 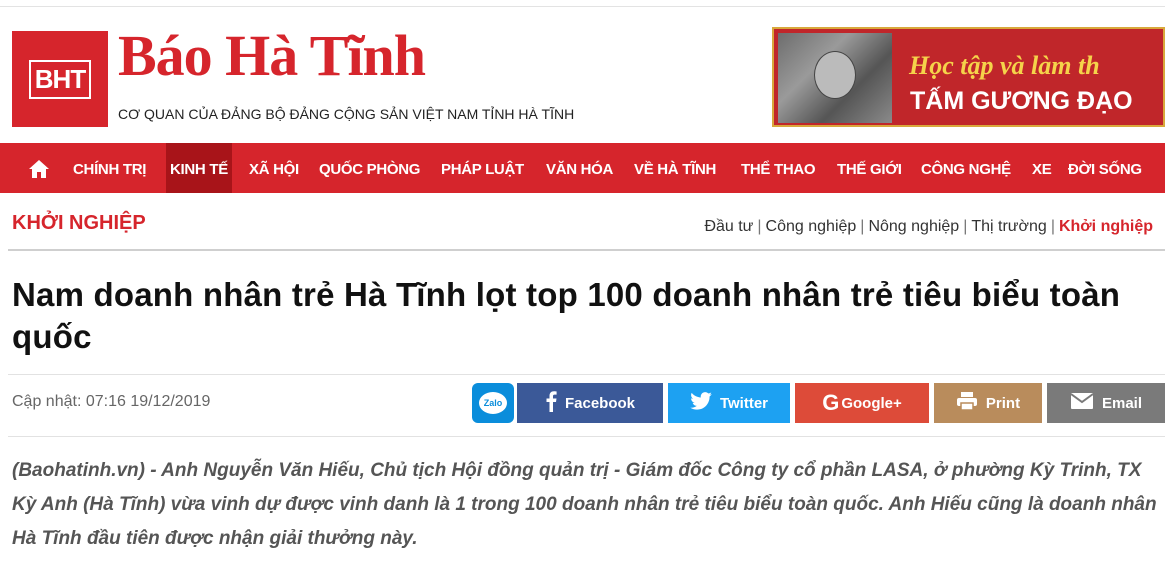 I want to click on google-plus-label: Google+, so click(x=871, y=403).